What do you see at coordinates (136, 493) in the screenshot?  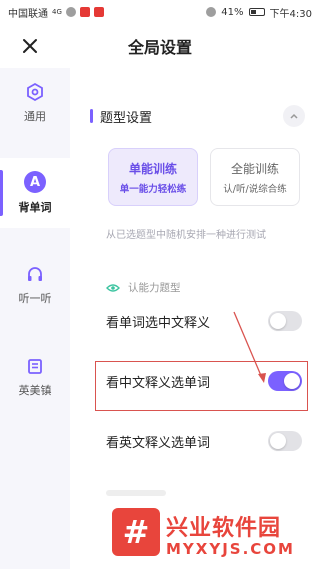 I see `faded-divider` at bounding box center [136, 493].